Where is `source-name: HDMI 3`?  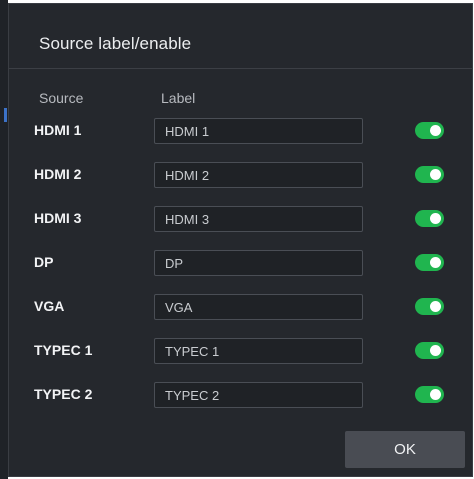 source-name: HDMI 3 is located at coordinates (58, 218).